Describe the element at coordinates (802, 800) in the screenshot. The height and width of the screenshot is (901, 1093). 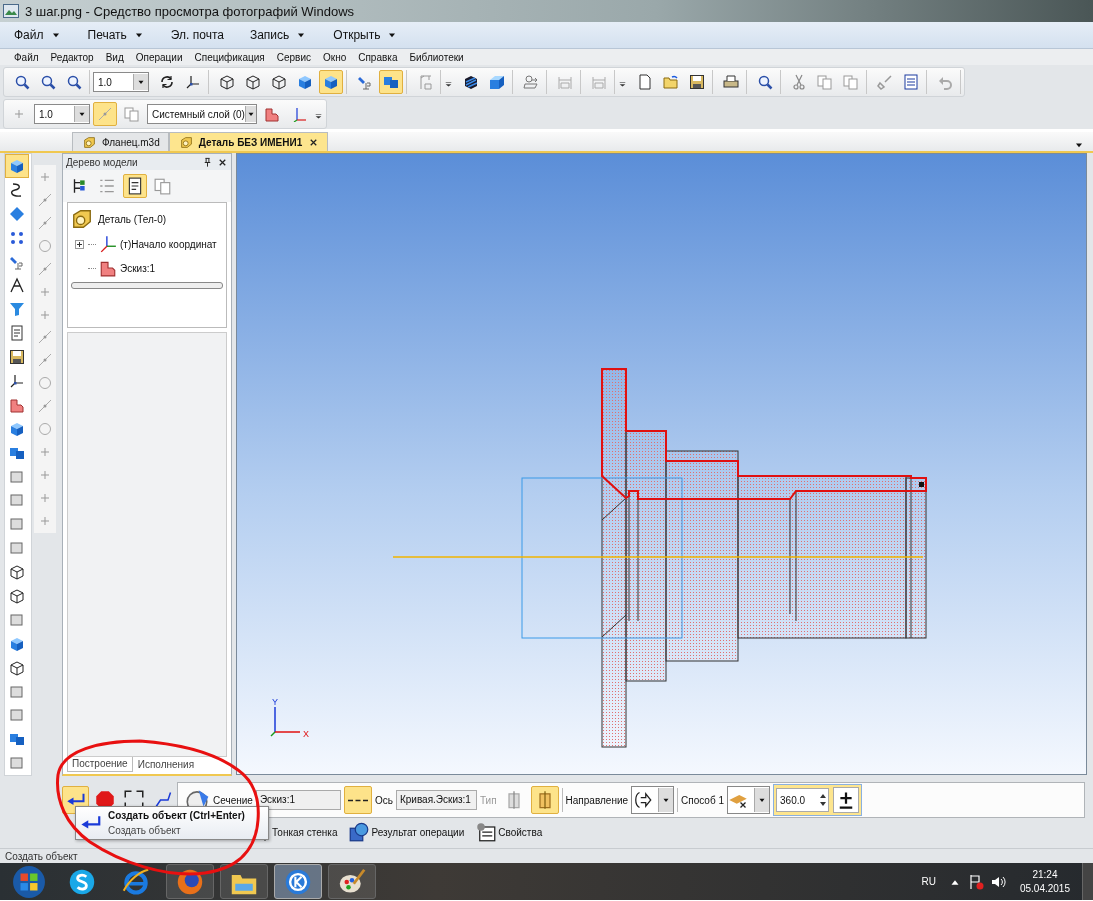
I see `angle-field: 360.0` at that location.